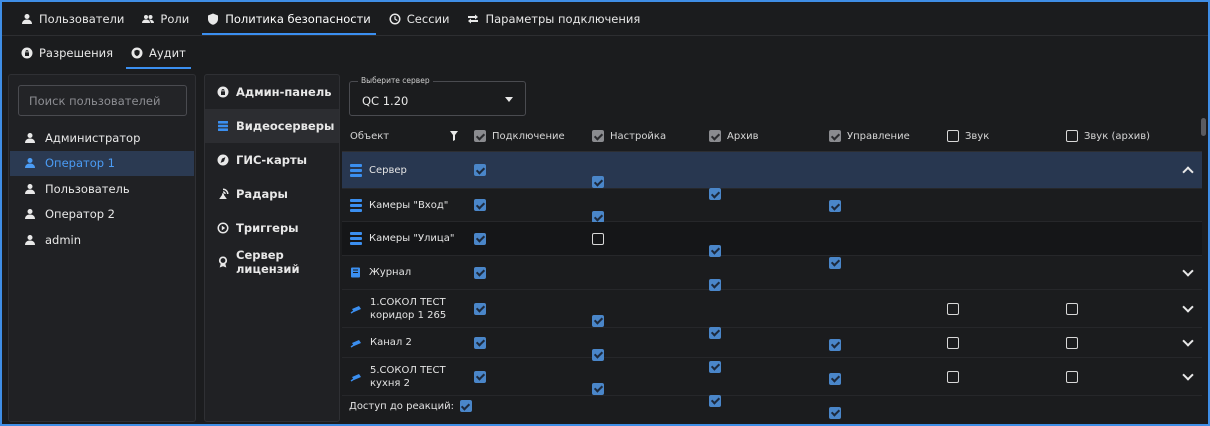 This screenshot has width=1210, height=426. What do you see at coordinates (1108, 136) in the screenshot?
I see `column-header-sound-archive: Звук (архив)` at bounding box center [1108, 136].